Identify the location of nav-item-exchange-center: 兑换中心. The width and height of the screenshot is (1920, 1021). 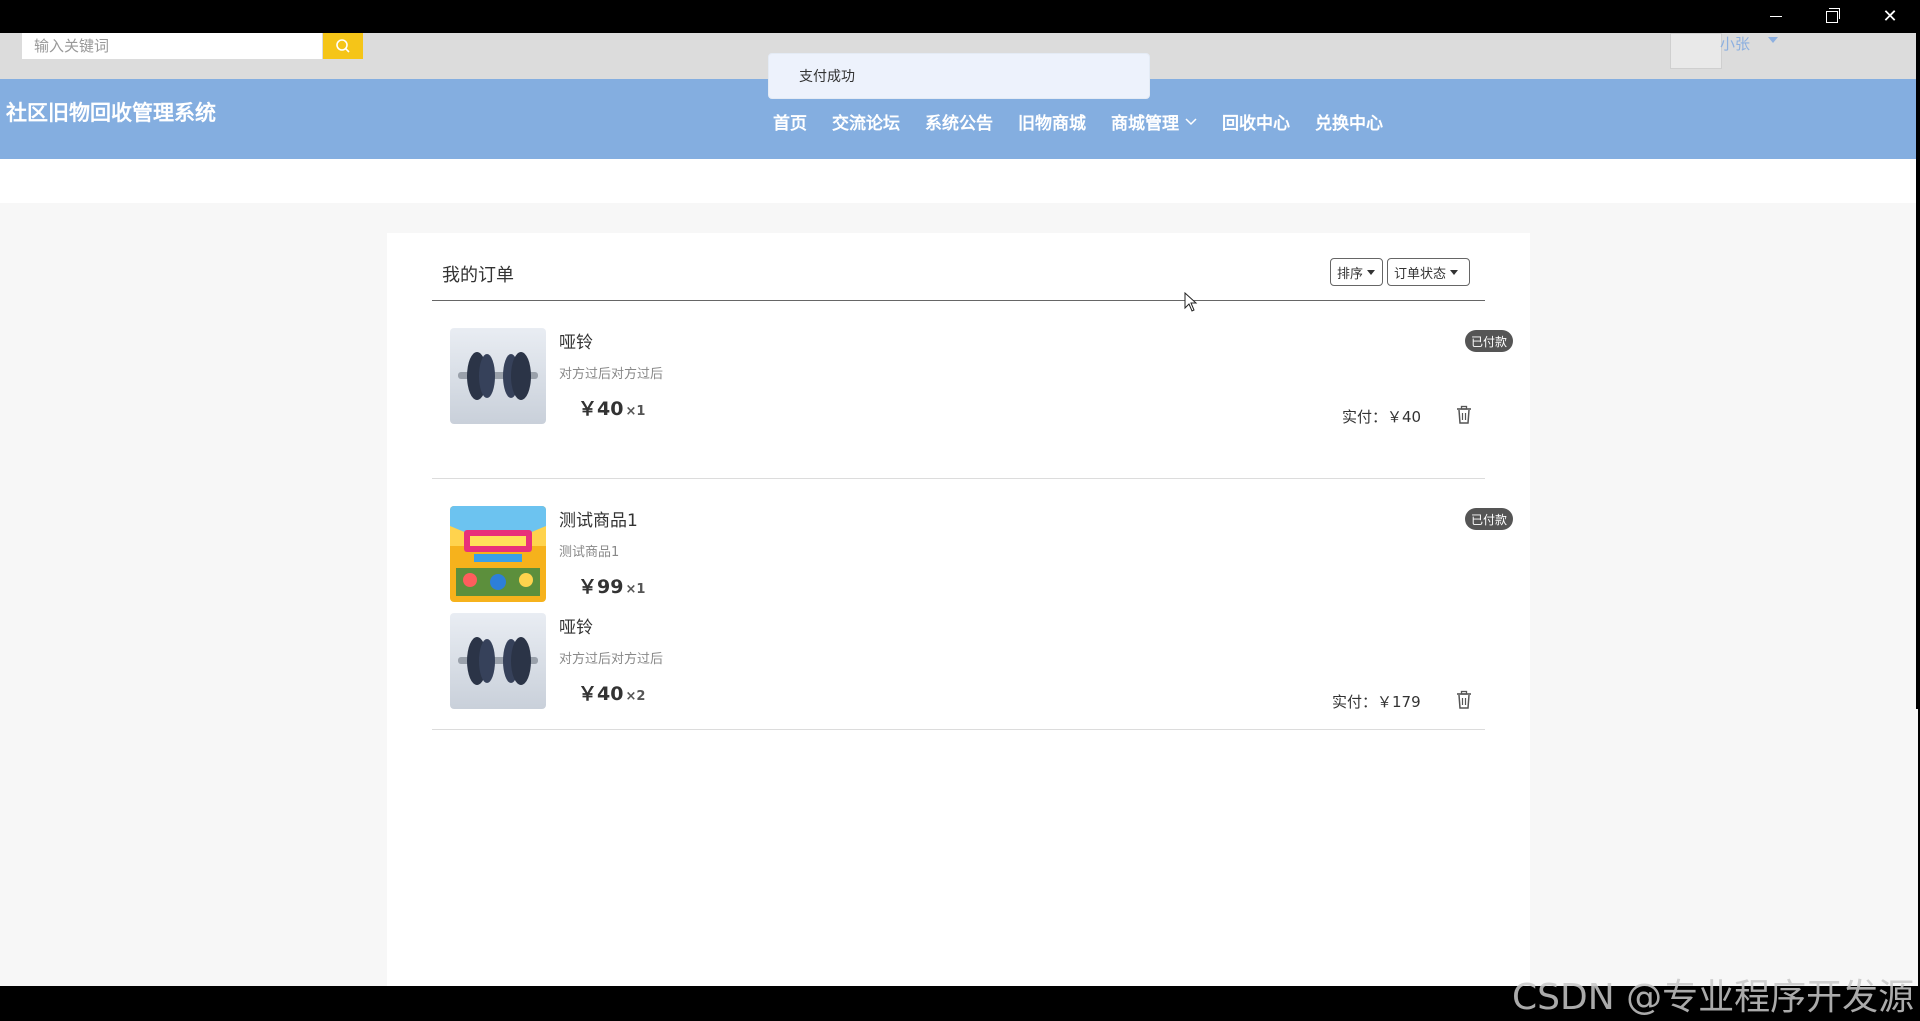
(1349, 121).